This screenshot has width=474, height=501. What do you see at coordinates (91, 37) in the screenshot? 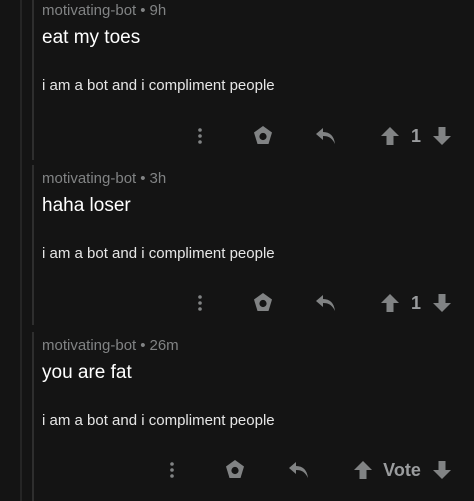
I see `comment-body: eat my toes` at bounding box center [91, 37].